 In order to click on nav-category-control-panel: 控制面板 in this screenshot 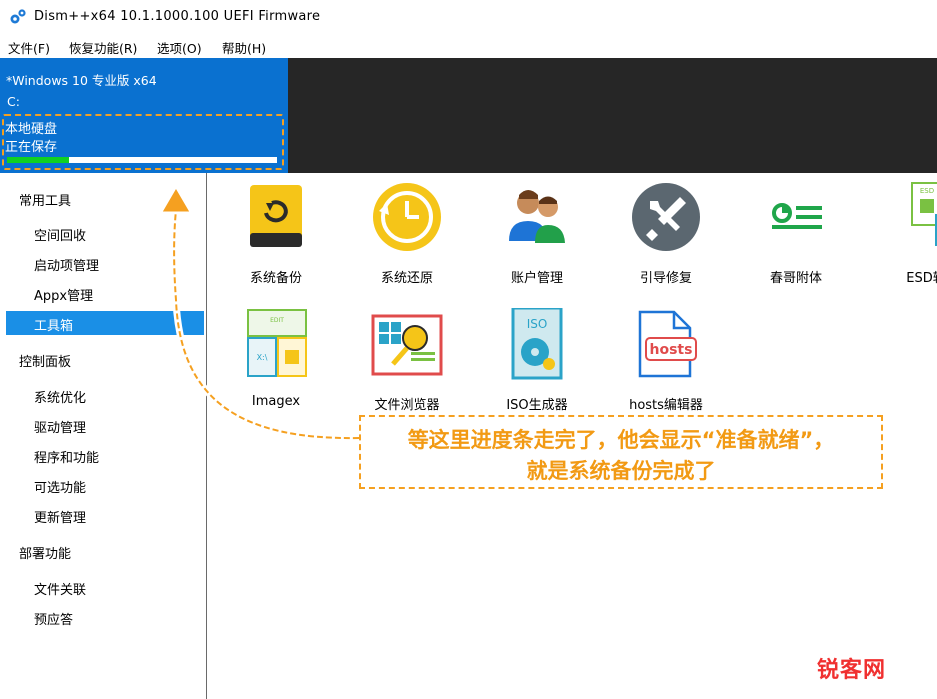, I will do `click(45, 360)`.